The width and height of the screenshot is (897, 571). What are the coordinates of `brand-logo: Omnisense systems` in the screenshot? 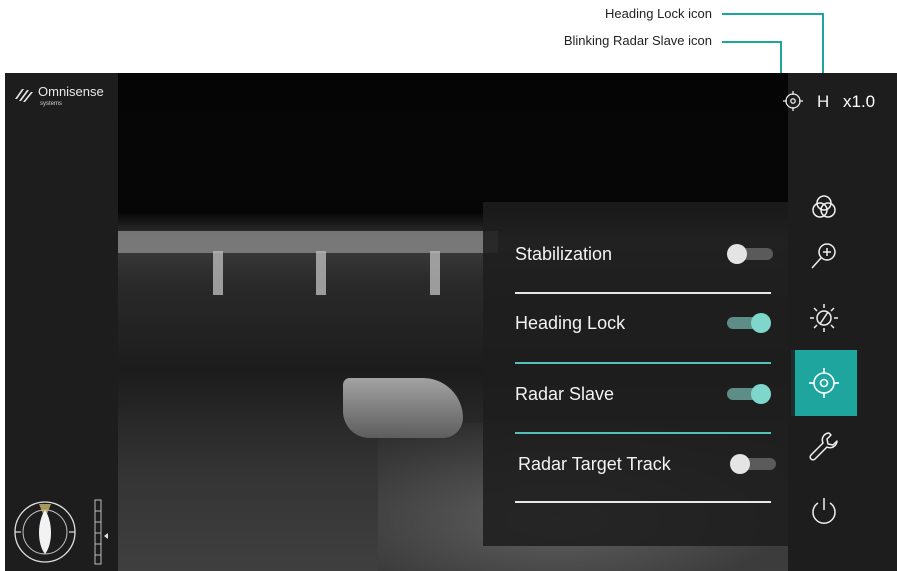 It's located at (59, 95).